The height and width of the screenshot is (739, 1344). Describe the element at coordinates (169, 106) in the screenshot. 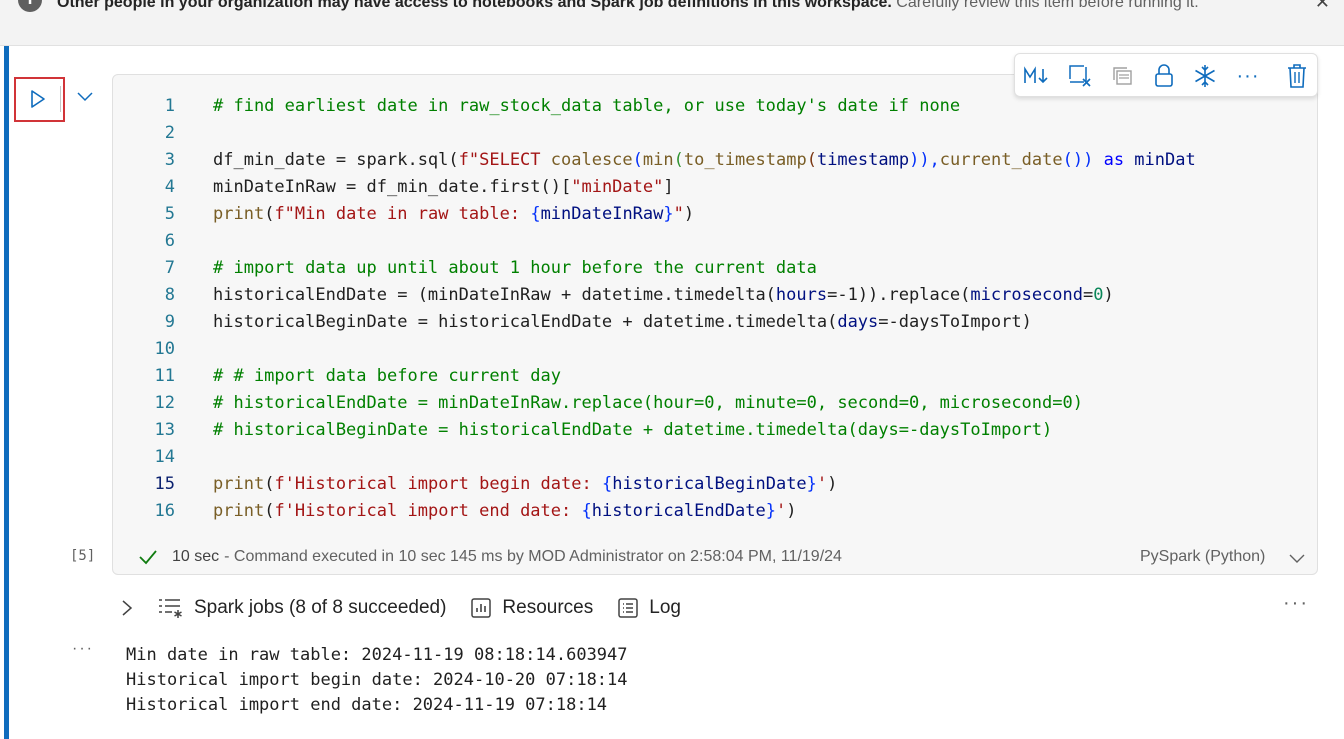

I see `line-number: 1` at that location.